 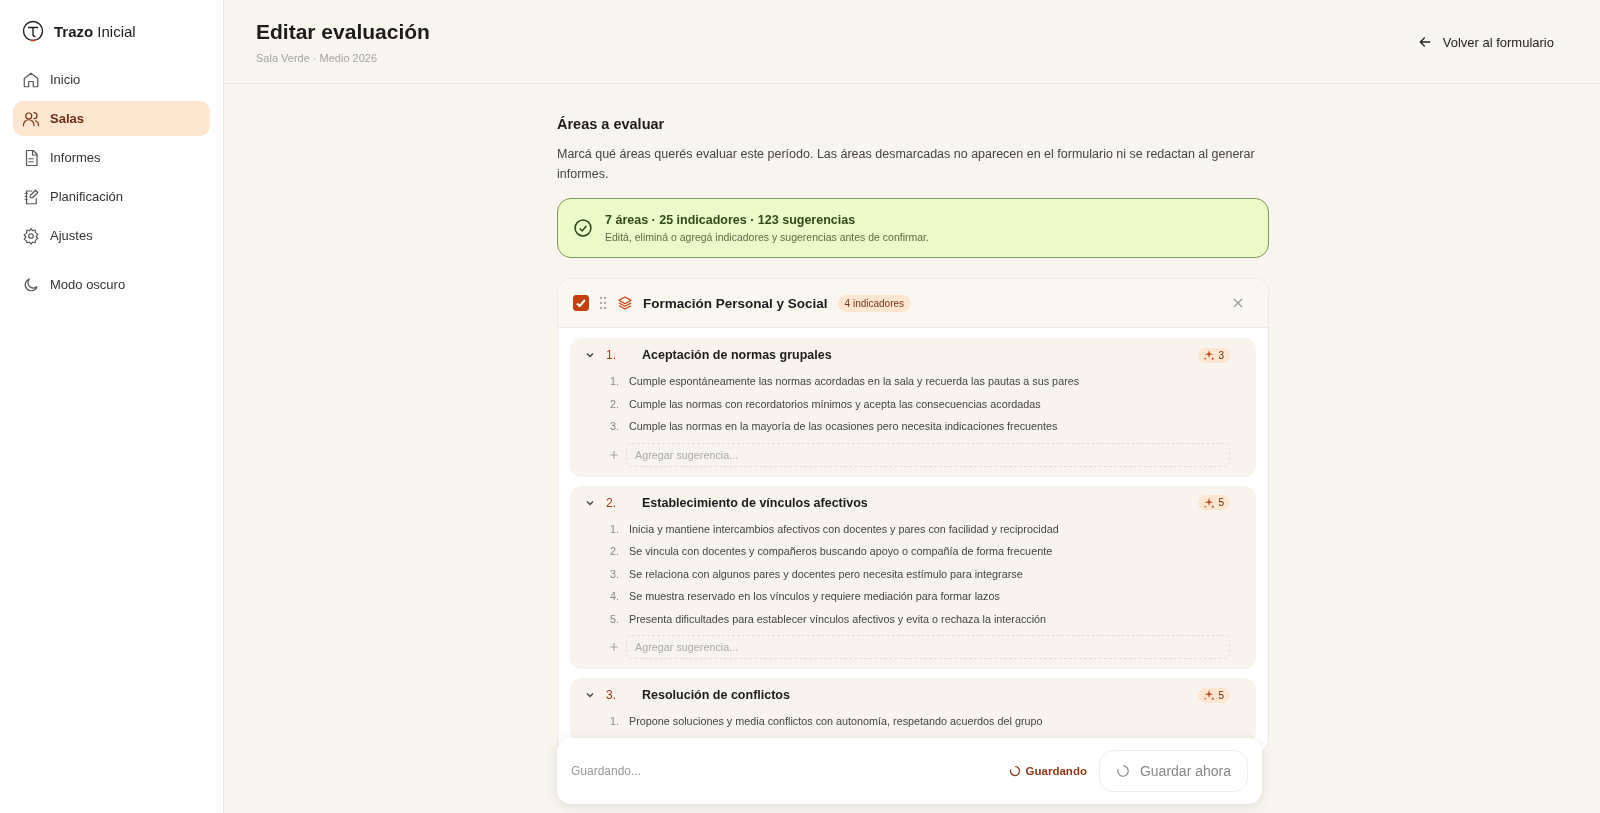 What do you see at coordinates (838, 618) in the screenshot?
I see `suggestion-text: Presenta dificultades para establecer vínculos afectivos y evita o rechaza la interacción` at bounding box center [838, 618].